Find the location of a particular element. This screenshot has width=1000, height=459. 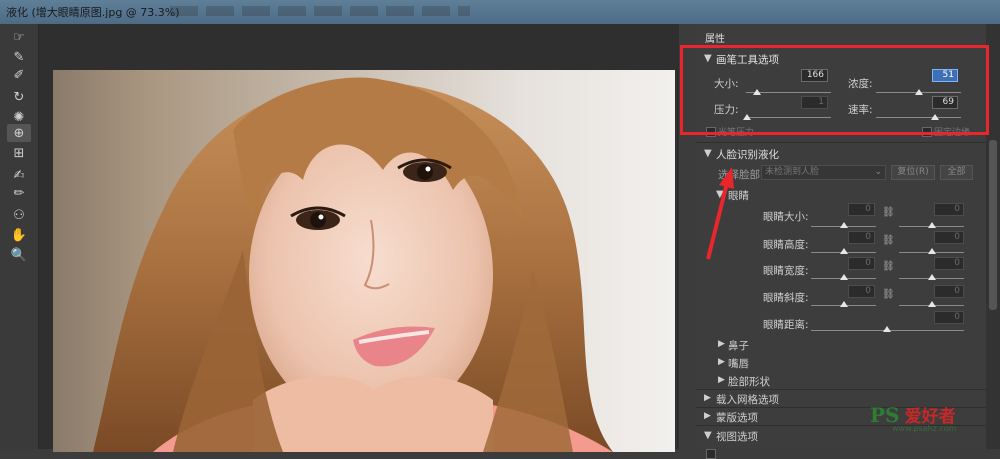

nose-section: 鼻子 is located at coordinates (738, 345).